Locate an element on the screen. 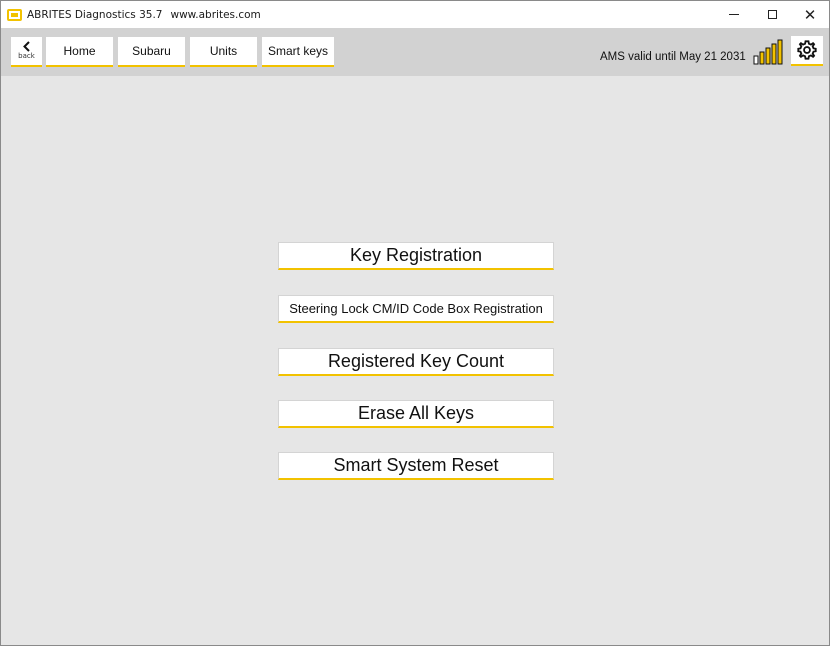  minimize-icon is located at coordinates (734, 14).